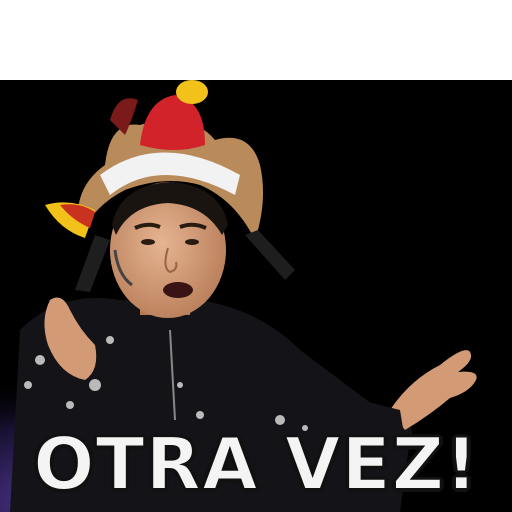  I want to click on hat-turkey-head, so click(192, 92).